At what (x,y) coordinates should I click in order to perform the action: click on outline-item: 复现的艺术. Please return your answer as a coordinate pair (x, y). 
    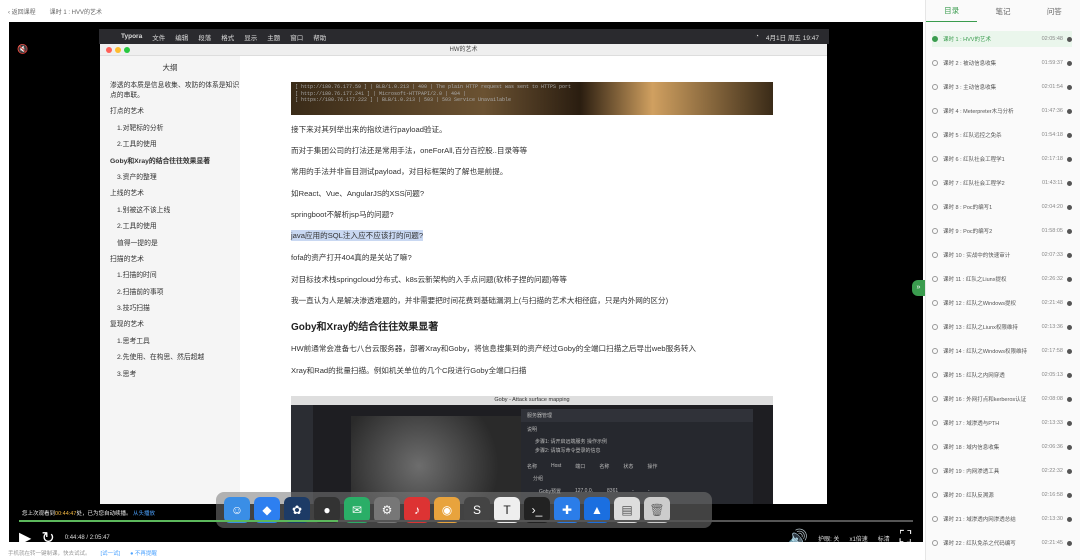
    Looking at the image, I should click on (175, 325).